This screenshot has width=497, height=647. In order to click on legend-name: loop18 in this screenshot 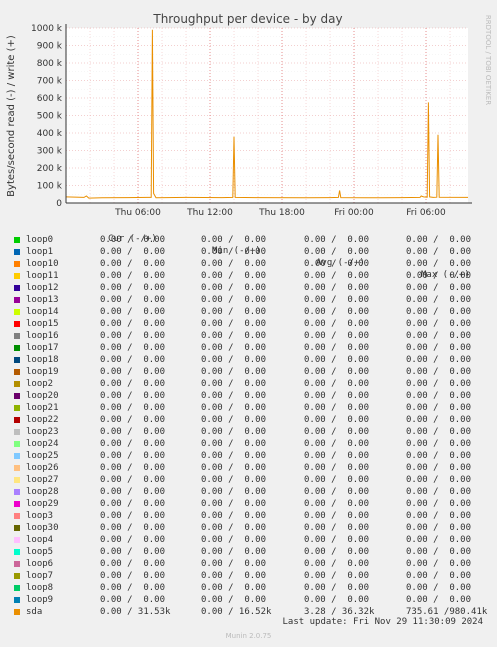, I will do `click(42, 360)`.